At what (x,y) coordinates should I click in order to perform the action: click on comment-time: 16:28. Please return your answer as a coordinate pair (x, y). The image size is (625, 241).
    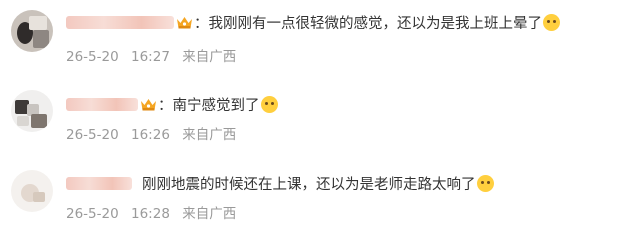
    Looking at the image, I should click on (150, 214).